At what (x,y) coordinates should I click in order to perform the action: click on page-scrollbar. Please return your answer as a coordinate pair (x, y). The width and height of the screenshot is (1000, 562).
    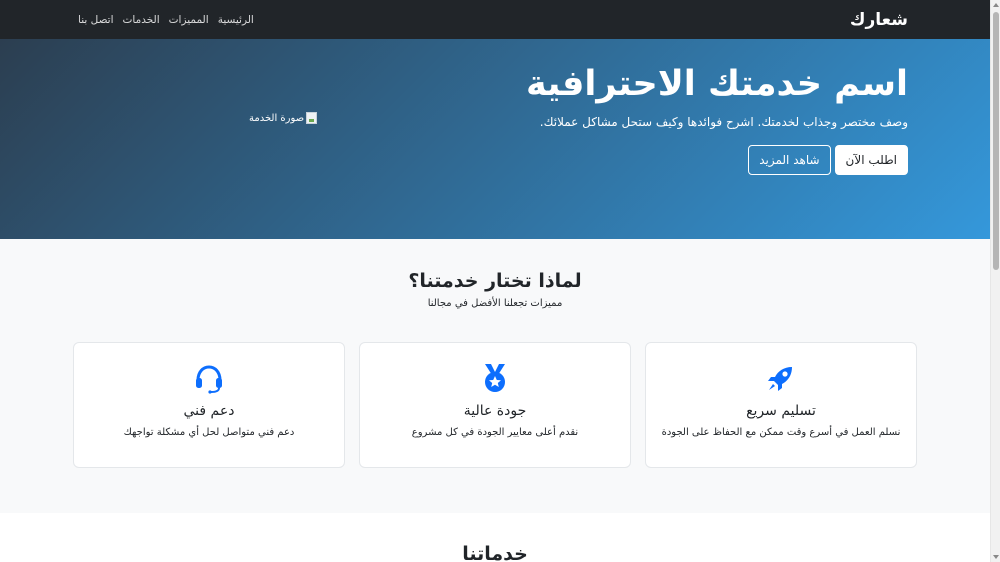
    Looking at the image, I should click on (995, 281).